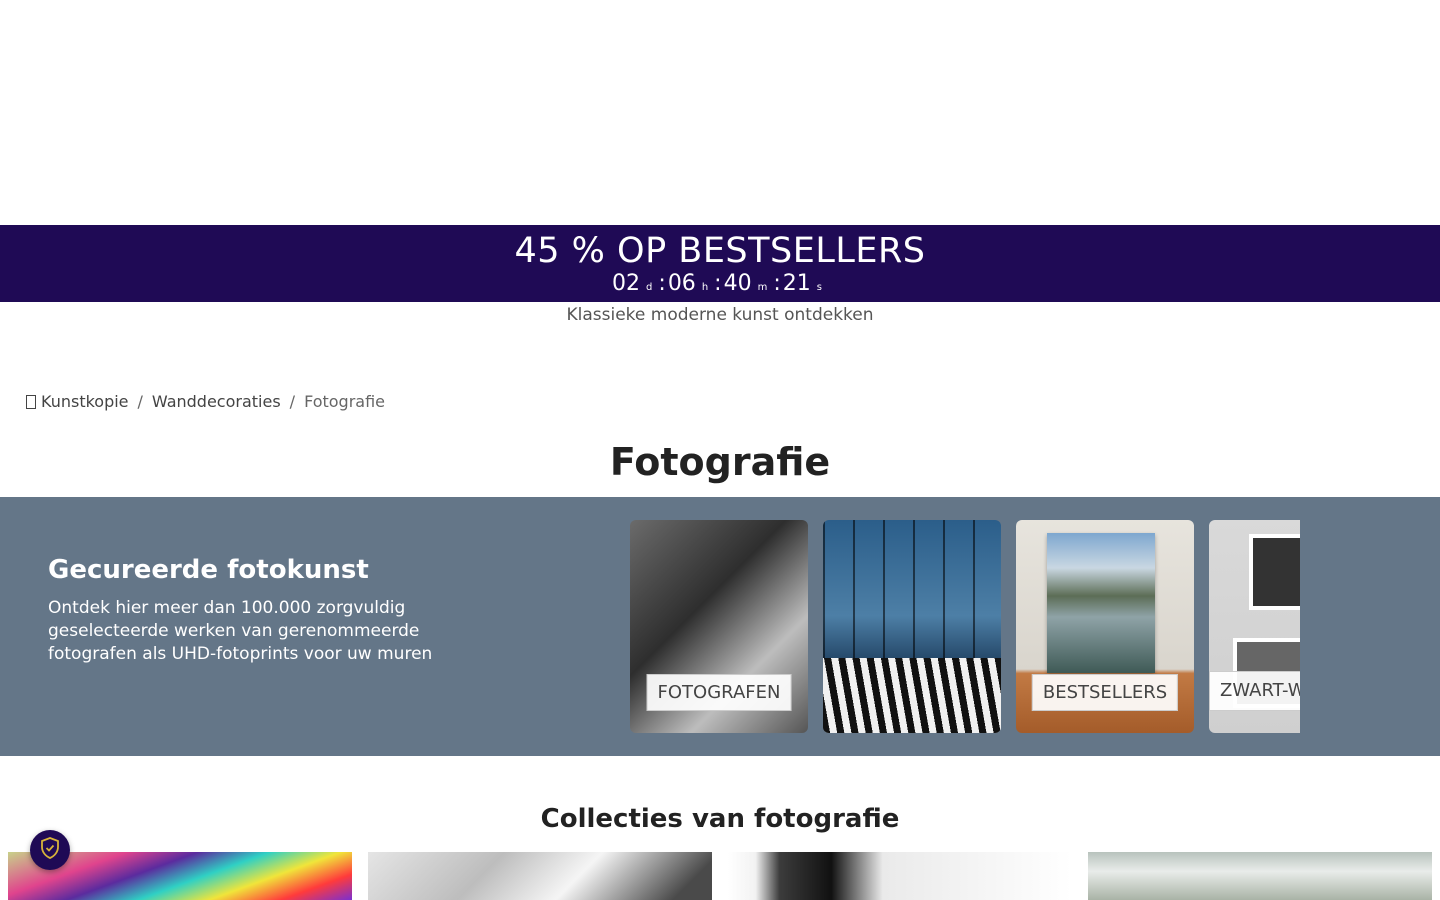  I want to click on category-card-architecture, so click(912, 626).